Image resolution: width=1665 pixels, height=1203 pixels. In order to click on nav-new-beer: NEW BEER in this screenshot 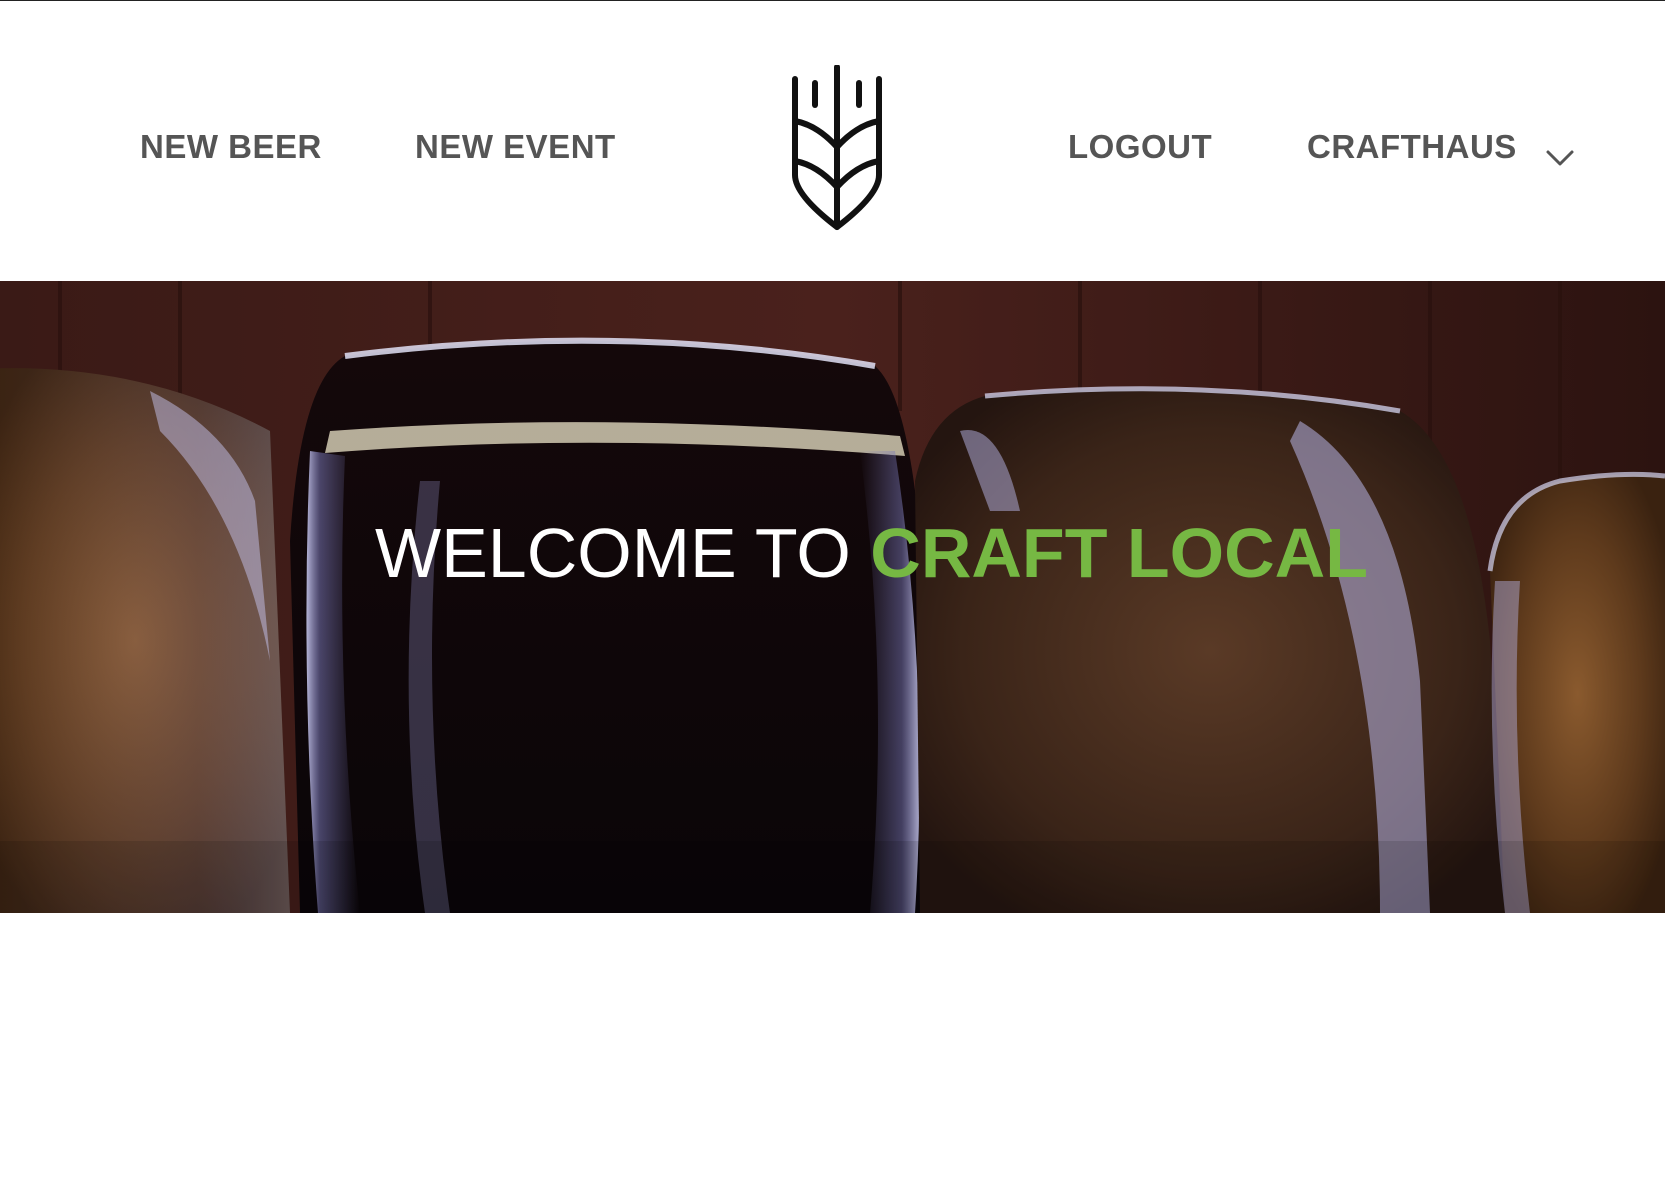, I will do `click(231, 147)`.